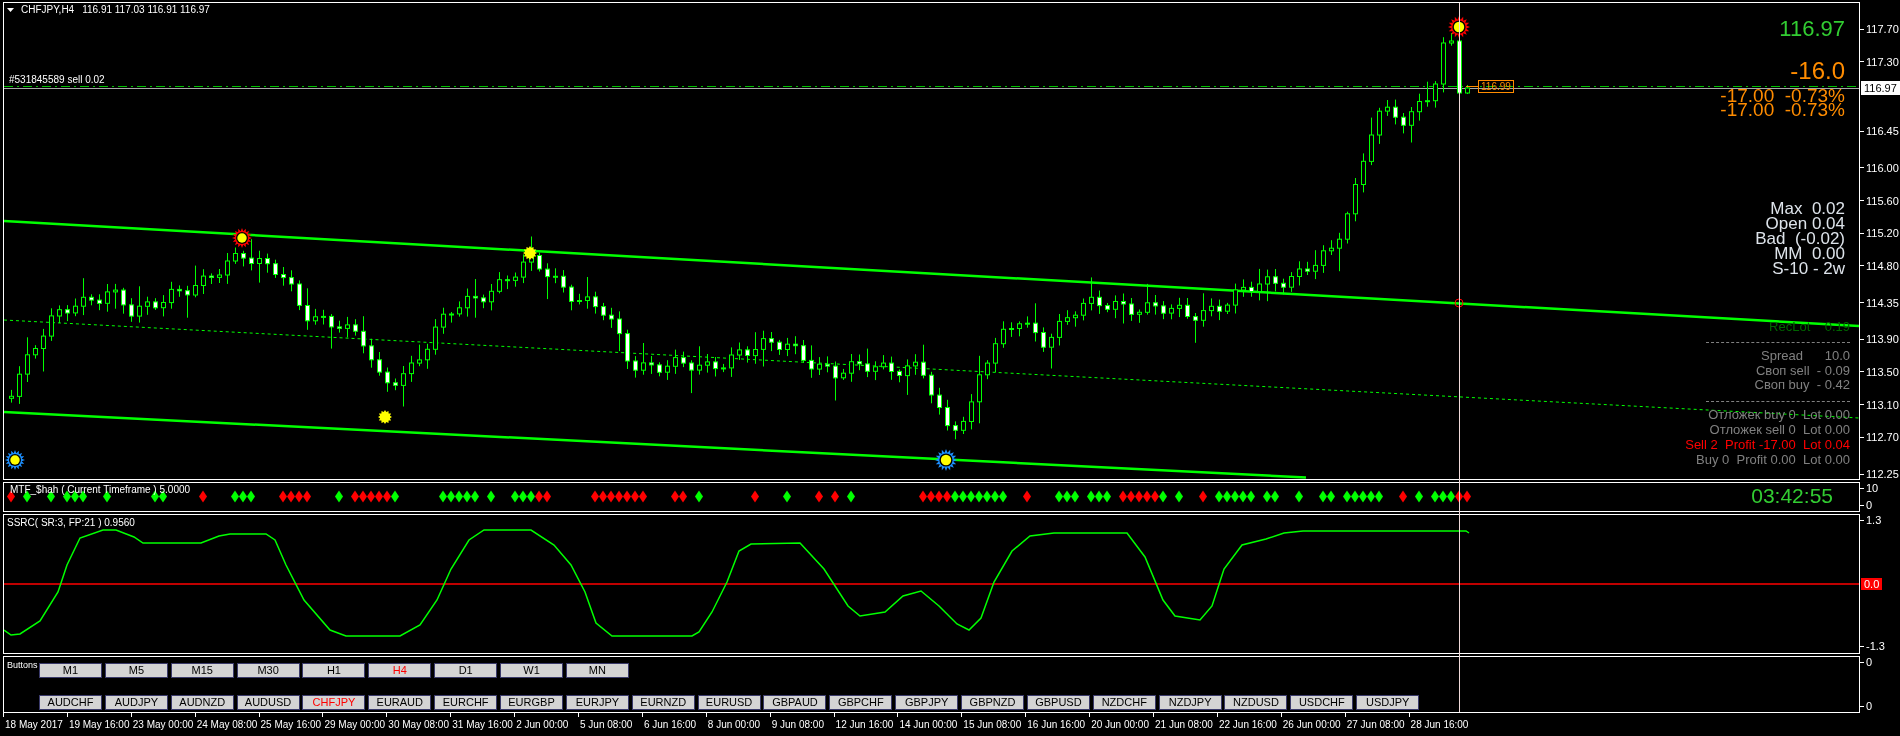 This screenshot has height=736, width=1900. Describe the element at coordinates (1805, 223) in the screenshot. I see `account-stat: Open 0.04` at that location.